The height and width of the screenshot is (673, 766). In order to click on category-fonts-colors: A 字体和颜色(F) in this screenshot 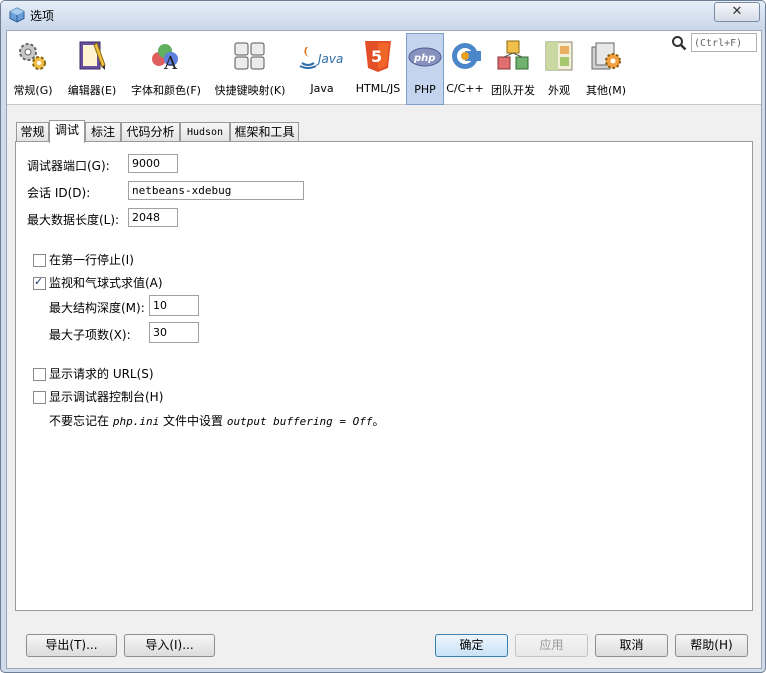, I will do `click(166, 68)`.